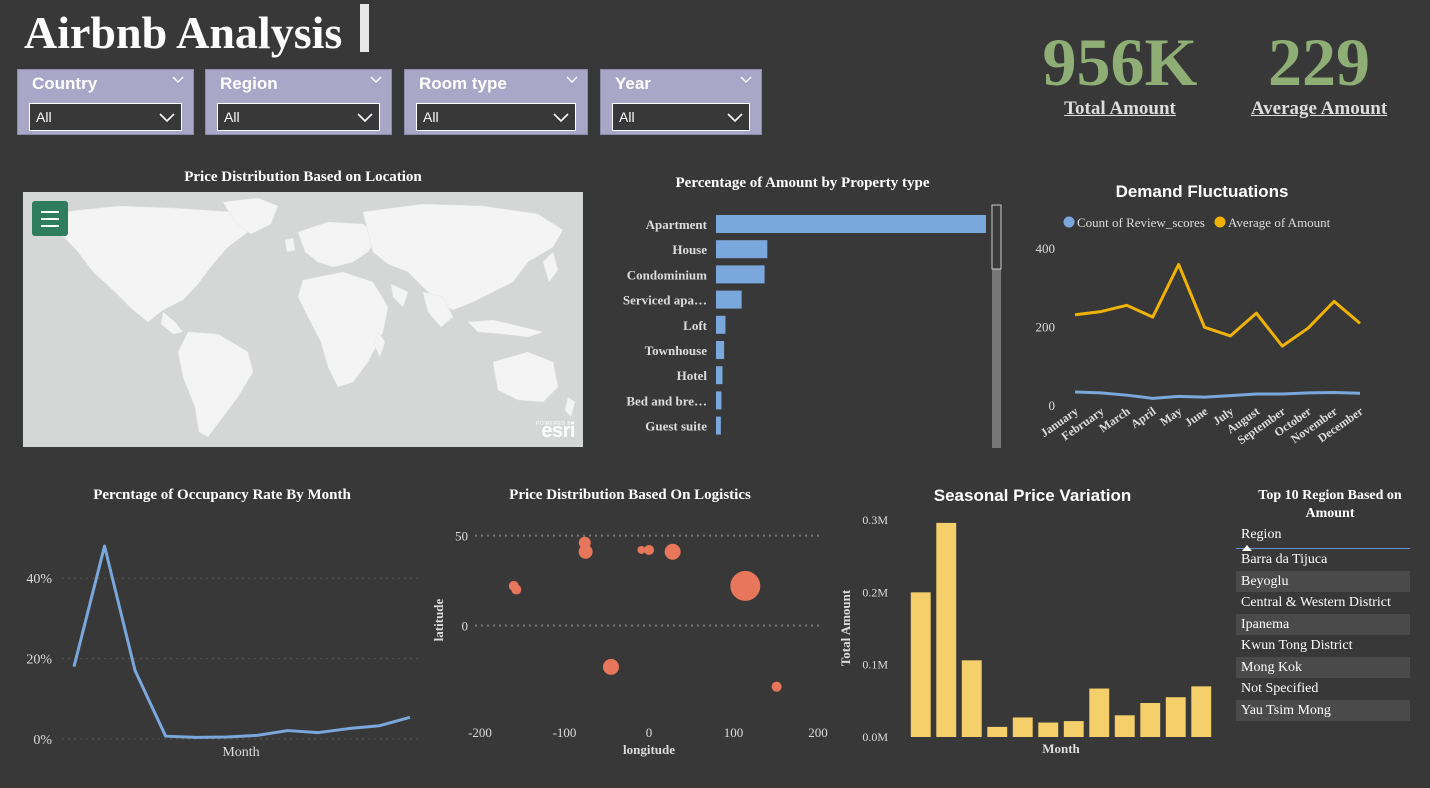 This screenshot has height=788, width=1430. What do you see at coordinates (50, 218) in the screenshot?
I see `map-menu-button` at bounding box center [50, 218].